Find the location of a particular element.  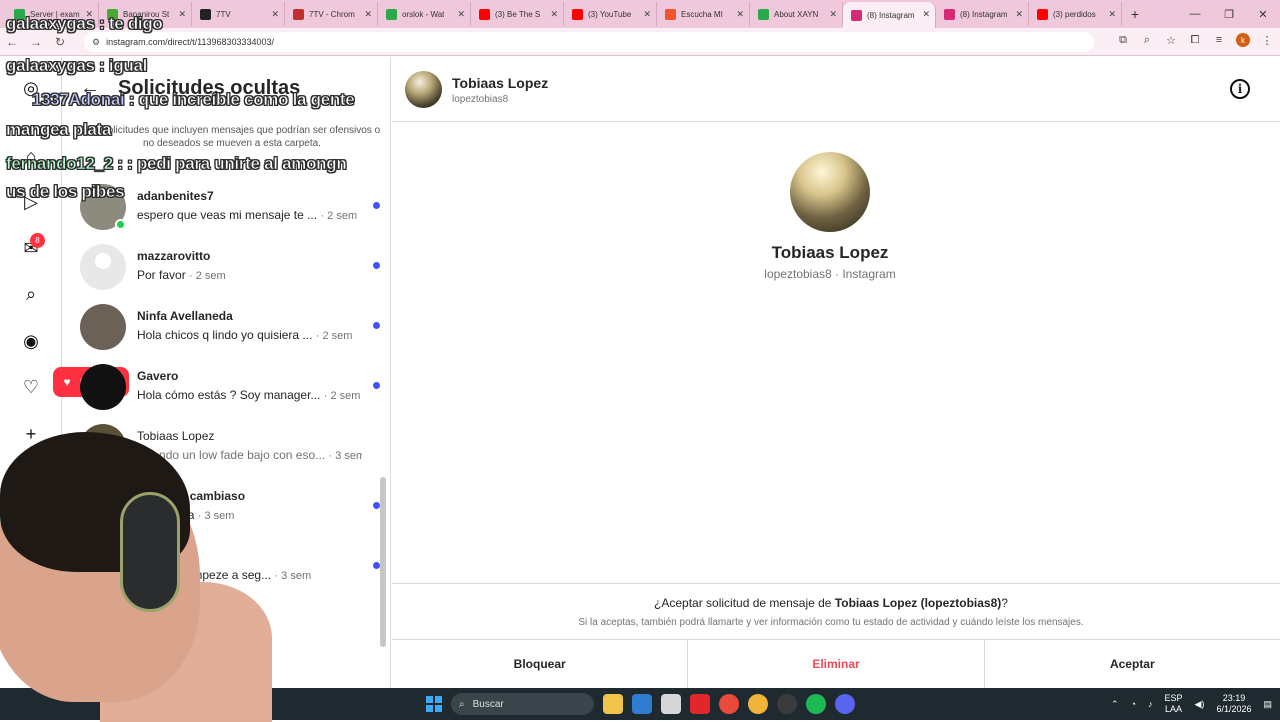

explore-icon: ◉ is located at coordinates (31, 341).